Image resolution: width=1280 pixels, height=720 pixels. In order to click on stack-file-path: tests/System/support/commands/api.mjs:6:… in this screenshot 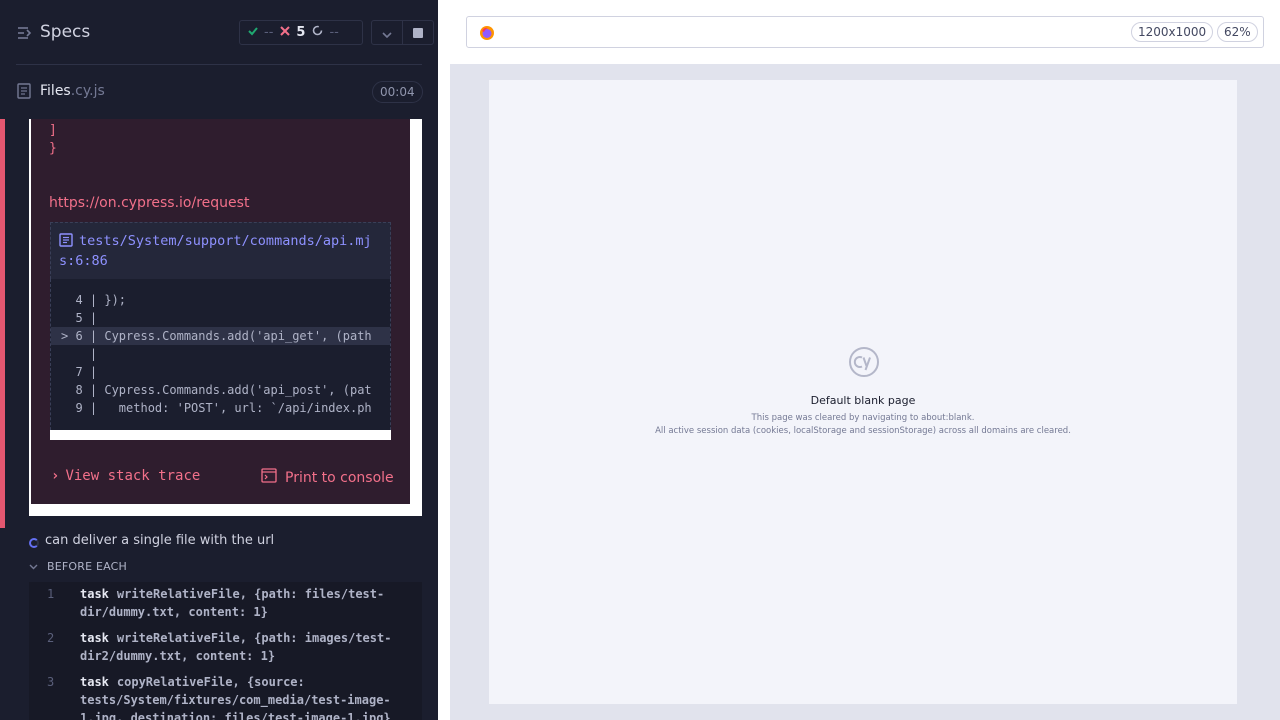, I will do `click(215, 251)`.